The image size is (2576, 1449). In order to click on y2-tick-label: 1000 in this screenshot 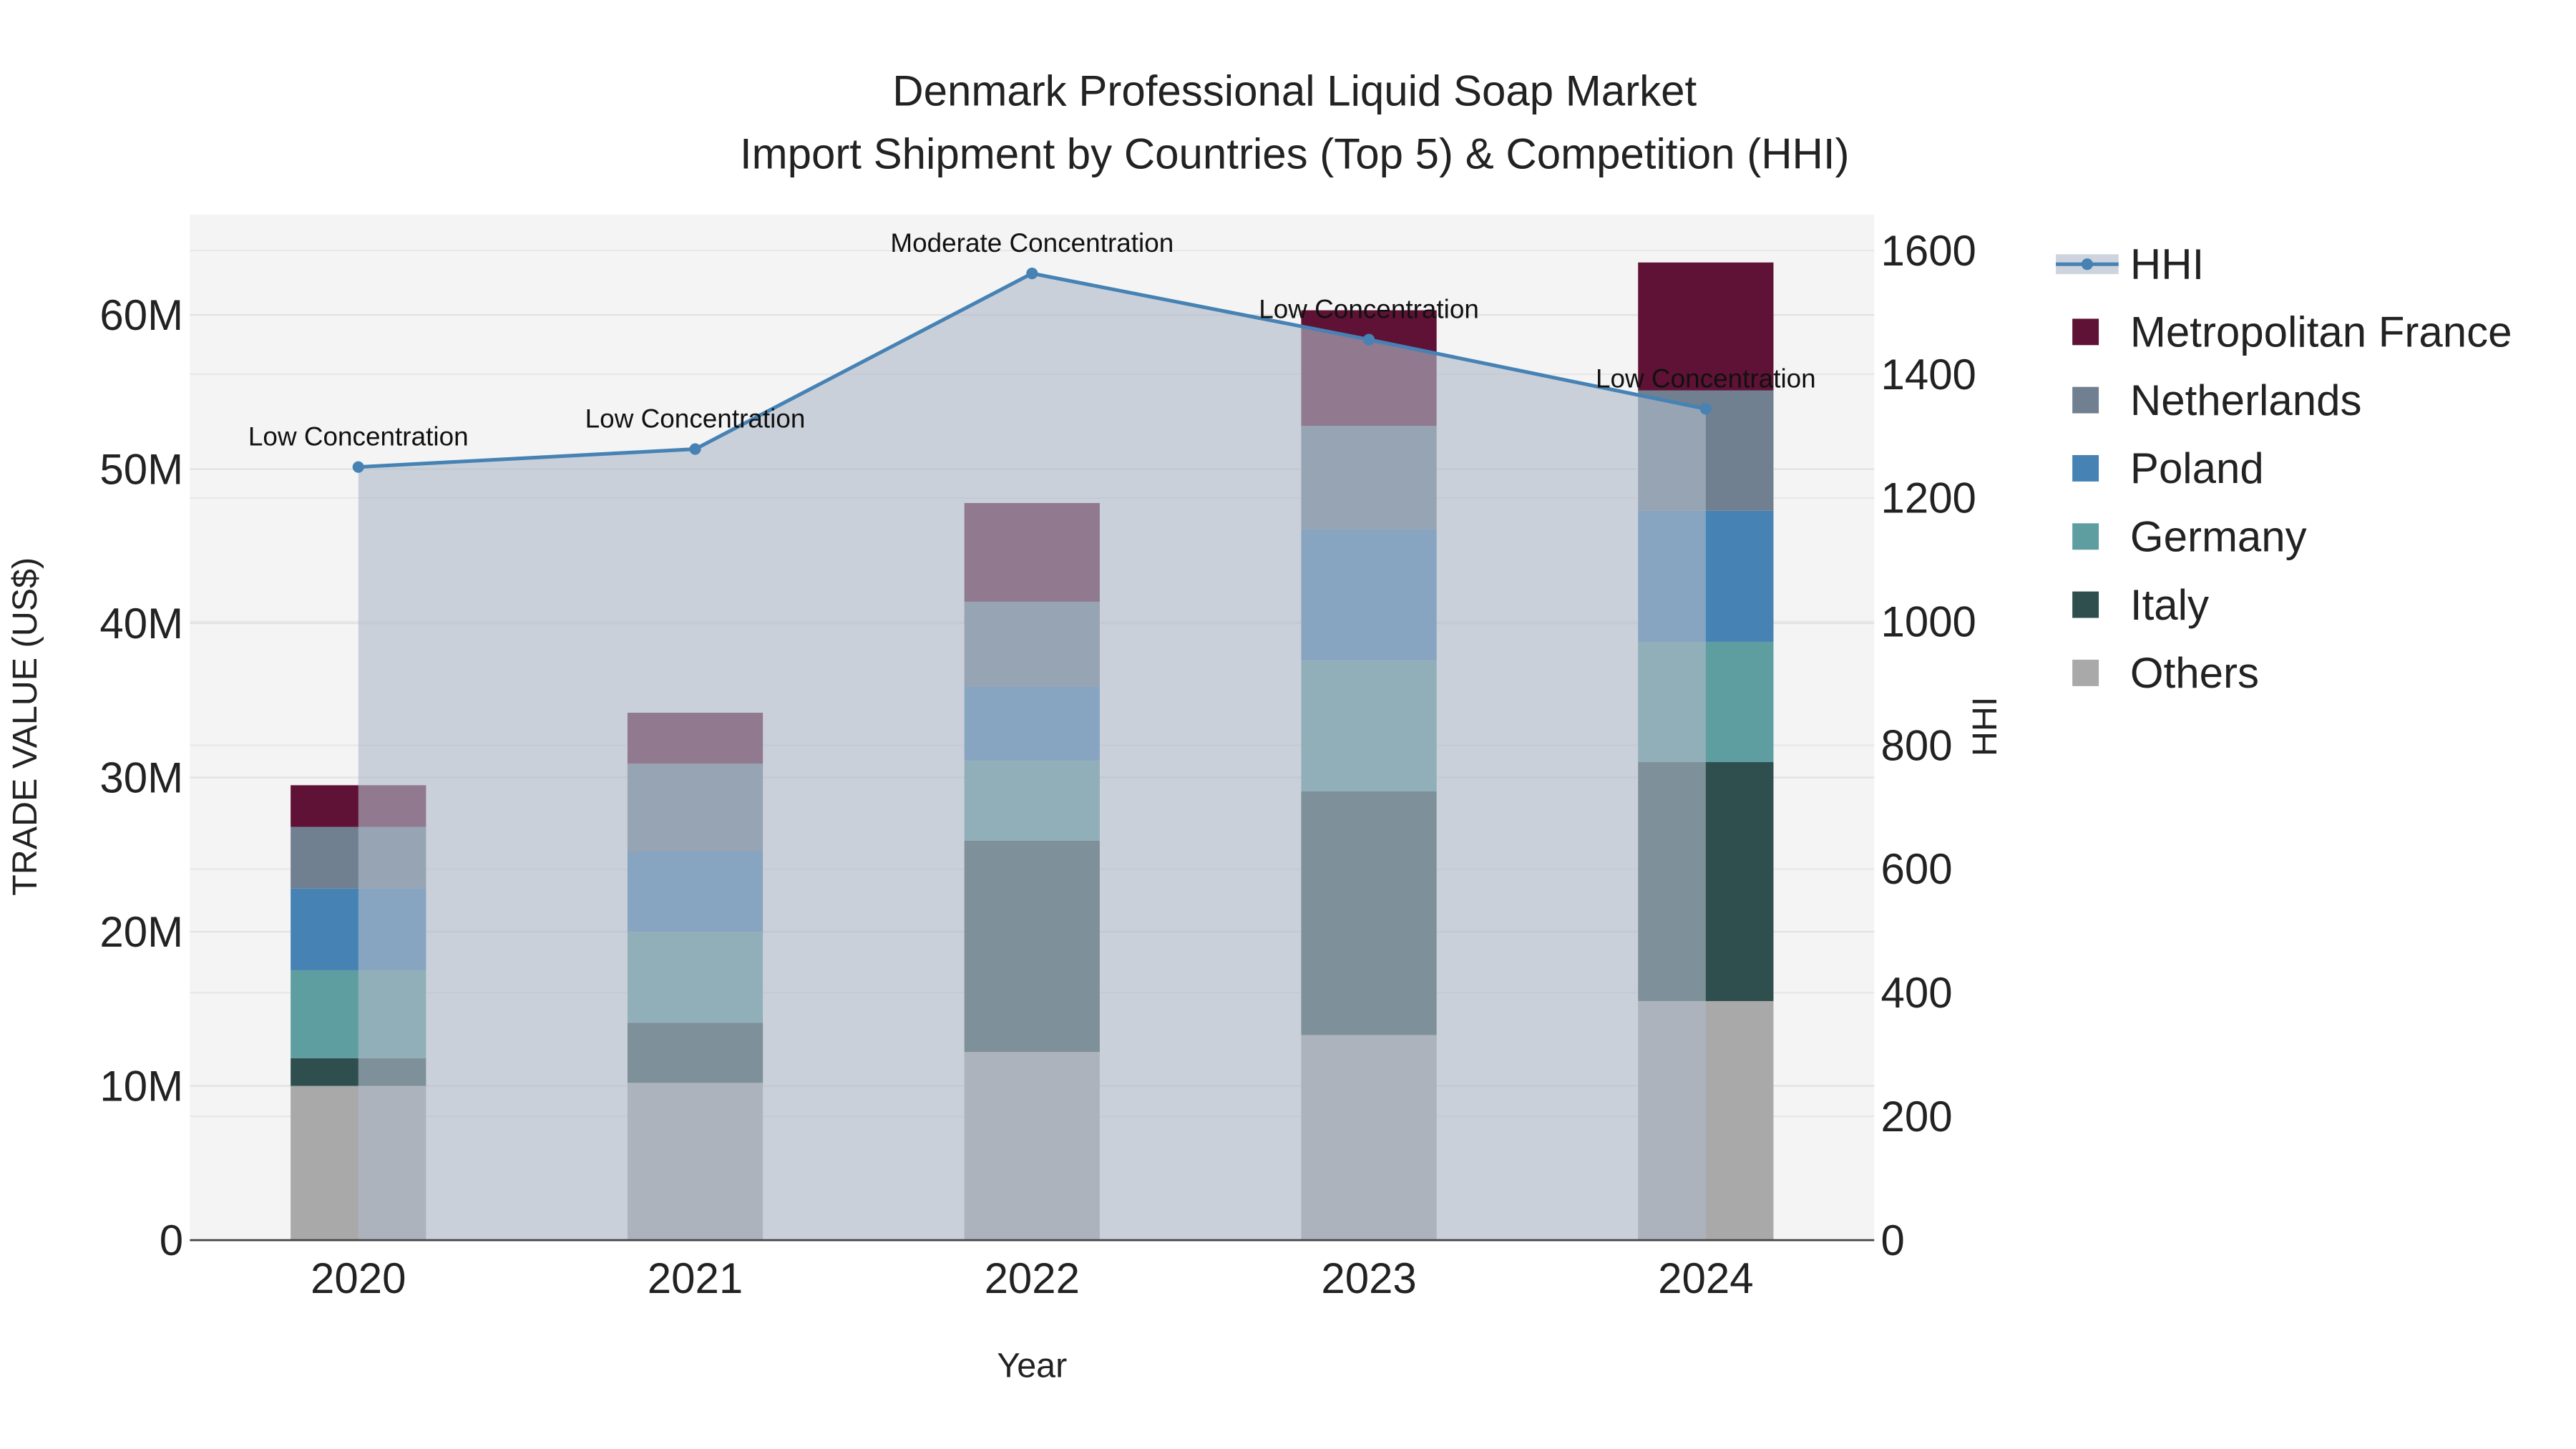, I will do `click(1928, 622)`.